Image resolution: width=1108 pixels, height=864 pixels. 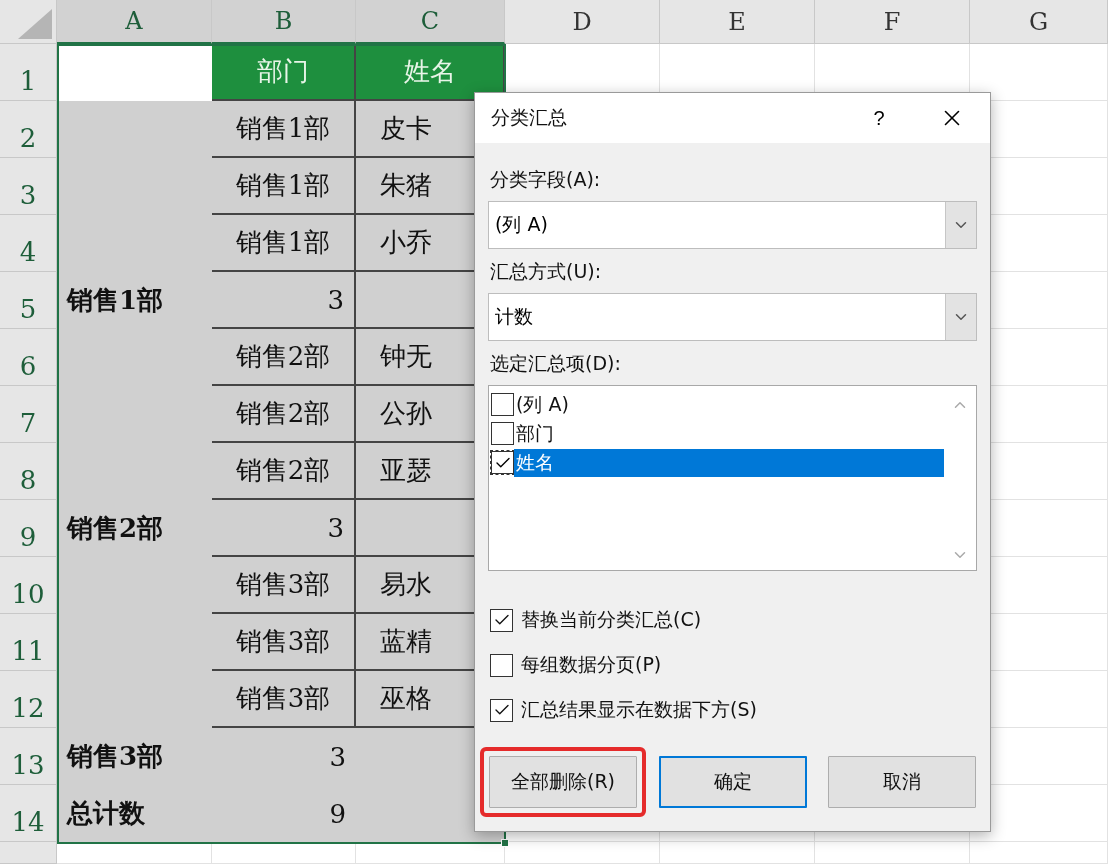 I want to click on row-header: 7, so click(x=28, y=414).